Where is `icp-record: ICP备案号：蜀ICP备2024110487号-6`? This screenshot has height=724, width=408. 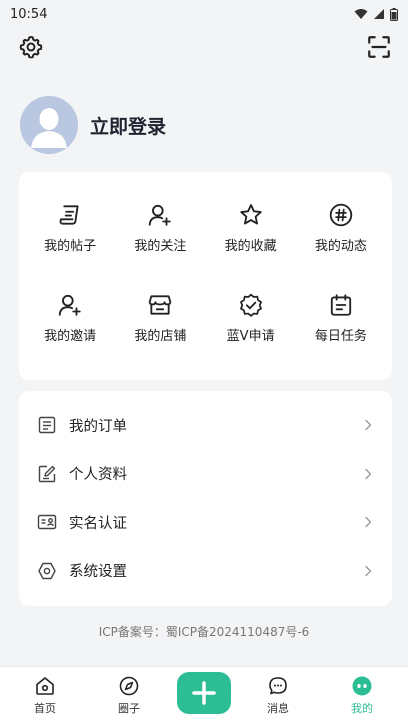 icp-record: ICP备案号：蜀ICP备2024110487号-6 is located at coordinates (204, 632).